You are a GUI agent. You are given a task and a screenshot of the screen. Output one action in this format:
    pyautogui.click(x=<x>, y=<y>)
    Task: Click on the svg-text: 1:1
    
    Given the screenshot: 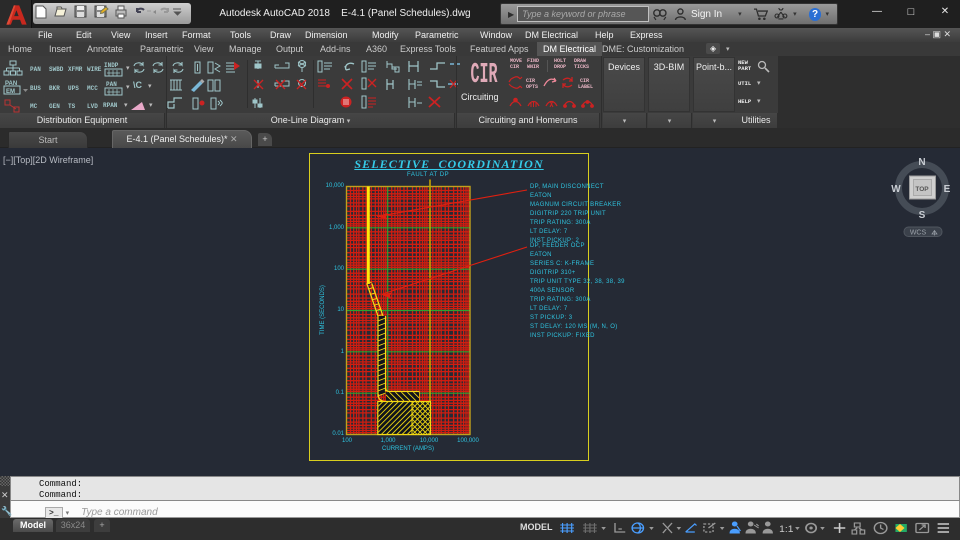 What is the action you would take?
    pyautogui.click(x=786, y=530)
    